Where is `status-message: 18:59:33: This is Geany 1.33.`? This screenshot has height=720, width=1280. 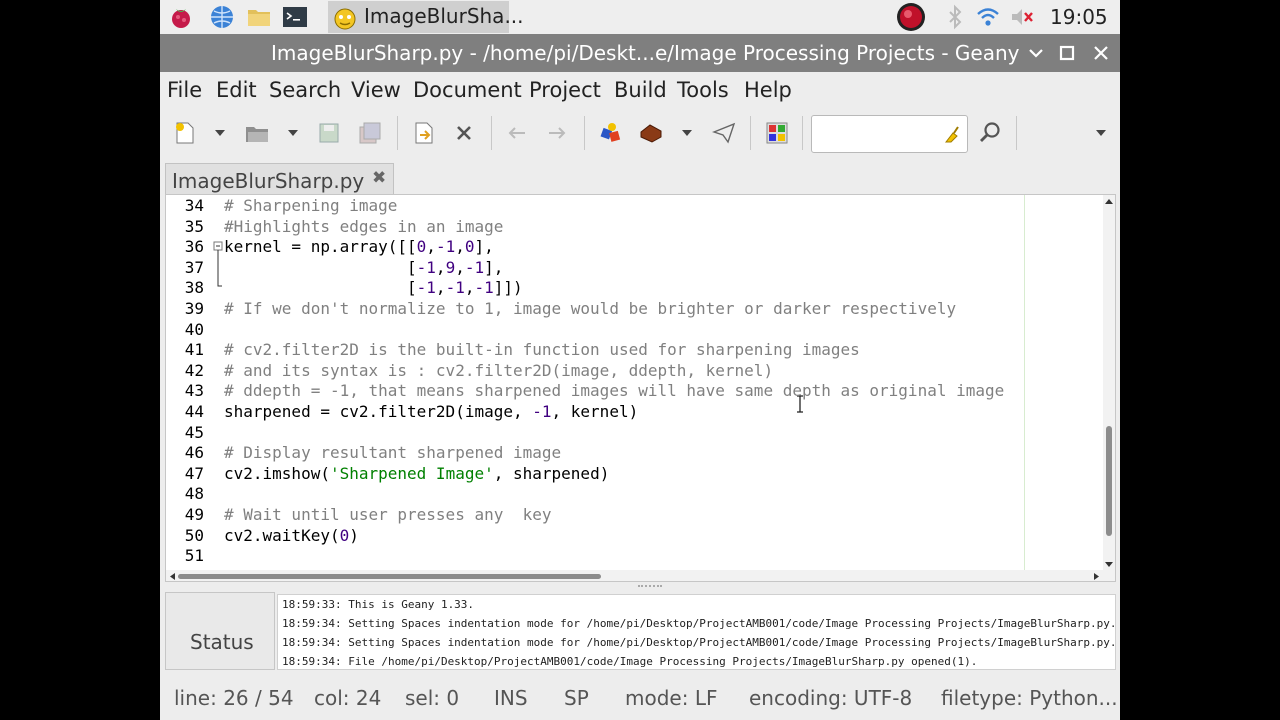
status-message: 18:59:33: This is Geany 1.33. is located at coordinates (378, 604).